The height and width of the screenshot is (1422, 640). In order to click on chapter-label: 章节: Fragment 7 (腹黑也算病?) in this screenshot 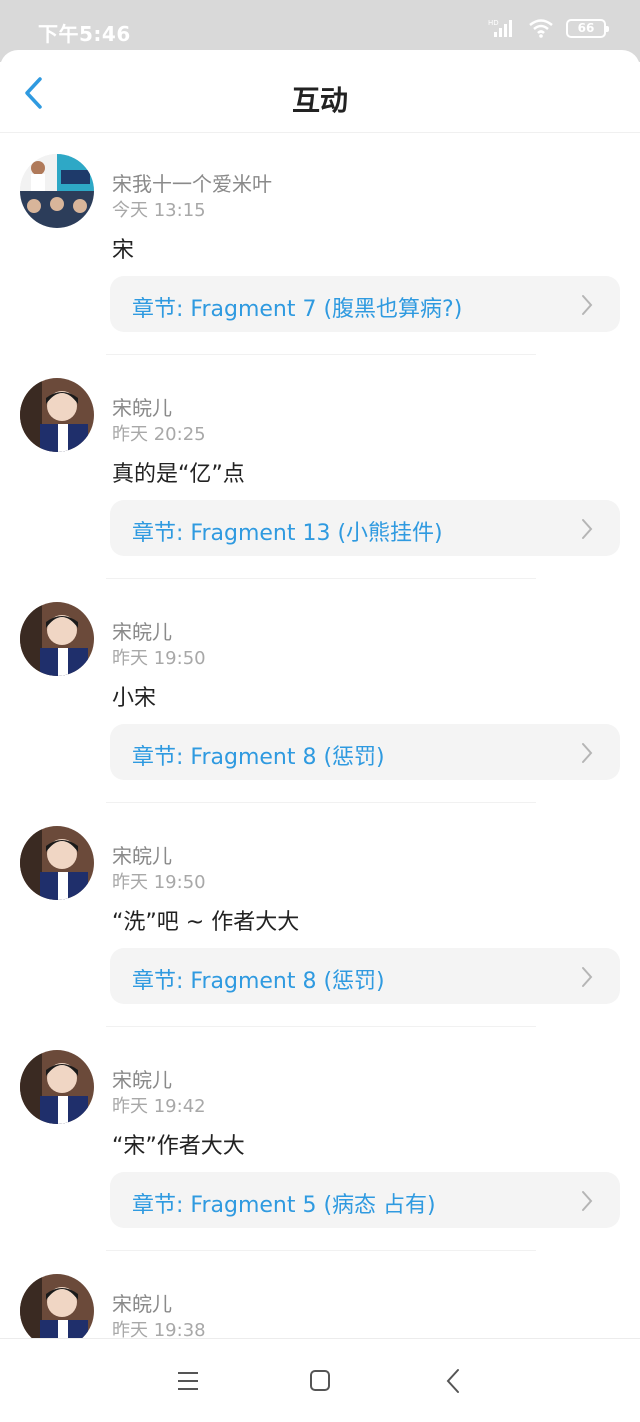, I will do `click(297, 309)`.